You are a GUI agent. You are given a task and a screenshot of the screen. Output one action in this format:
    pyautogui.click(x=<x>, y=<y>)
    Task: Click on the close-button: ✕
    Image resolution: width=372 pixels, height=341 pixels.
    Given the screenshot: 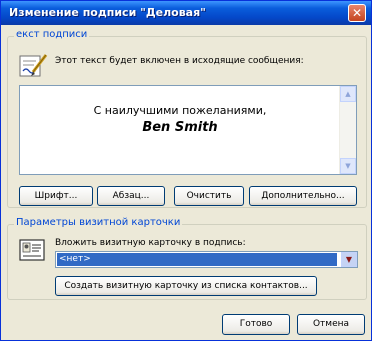 What is the action you would take?
    pyautogui.click(x=357, y=13)
    